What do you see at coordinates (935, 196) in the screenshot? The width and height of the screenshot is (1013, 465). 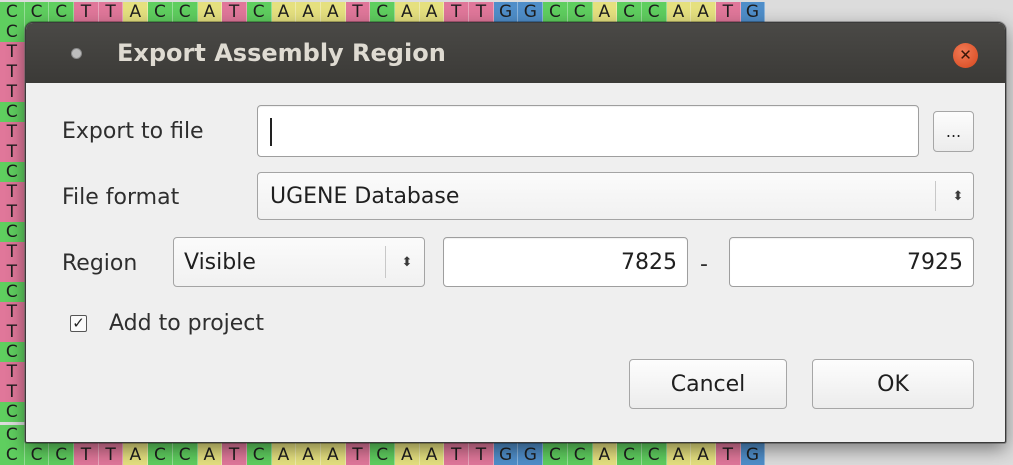 I see `combo-divider` at bounding box center [935, 196].